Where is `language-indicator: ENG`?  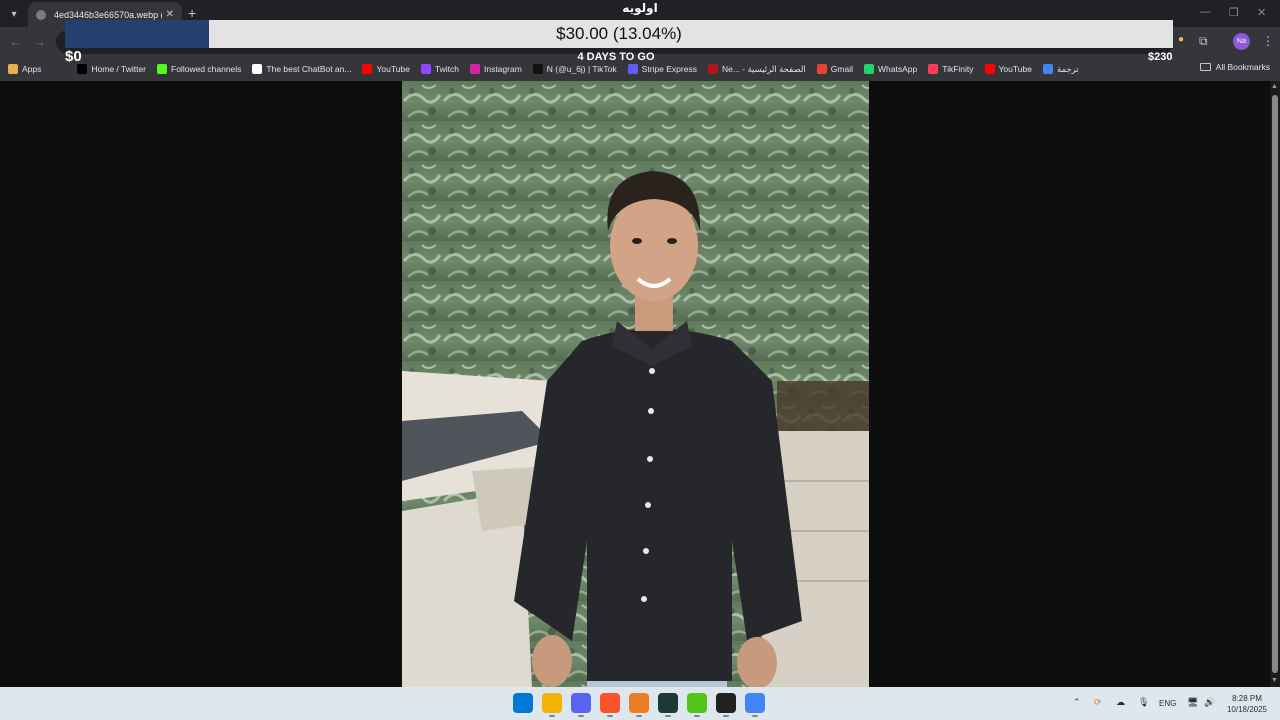
language-indicator: ENG is located at coordinates (1167, 703).